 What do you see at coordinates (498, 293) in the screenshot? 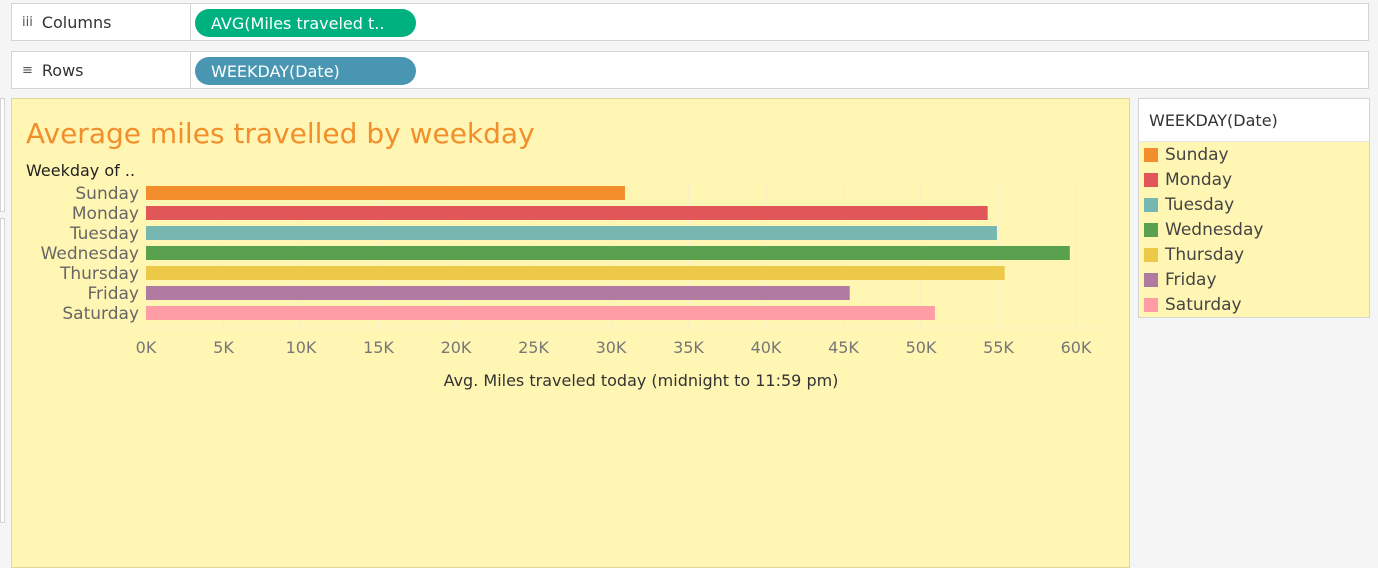
I see `bar-friday` at bounding box center [498, 293].